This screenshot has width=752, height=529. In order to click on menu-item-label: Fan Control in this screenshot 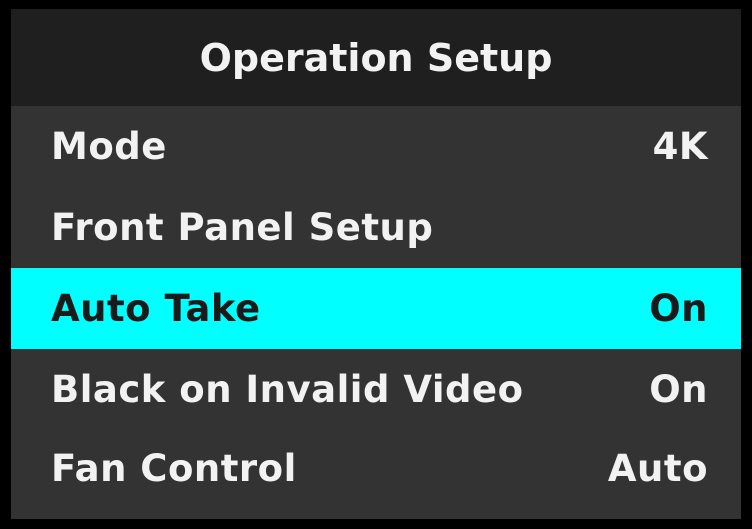, I will do `click(174, 468)`.